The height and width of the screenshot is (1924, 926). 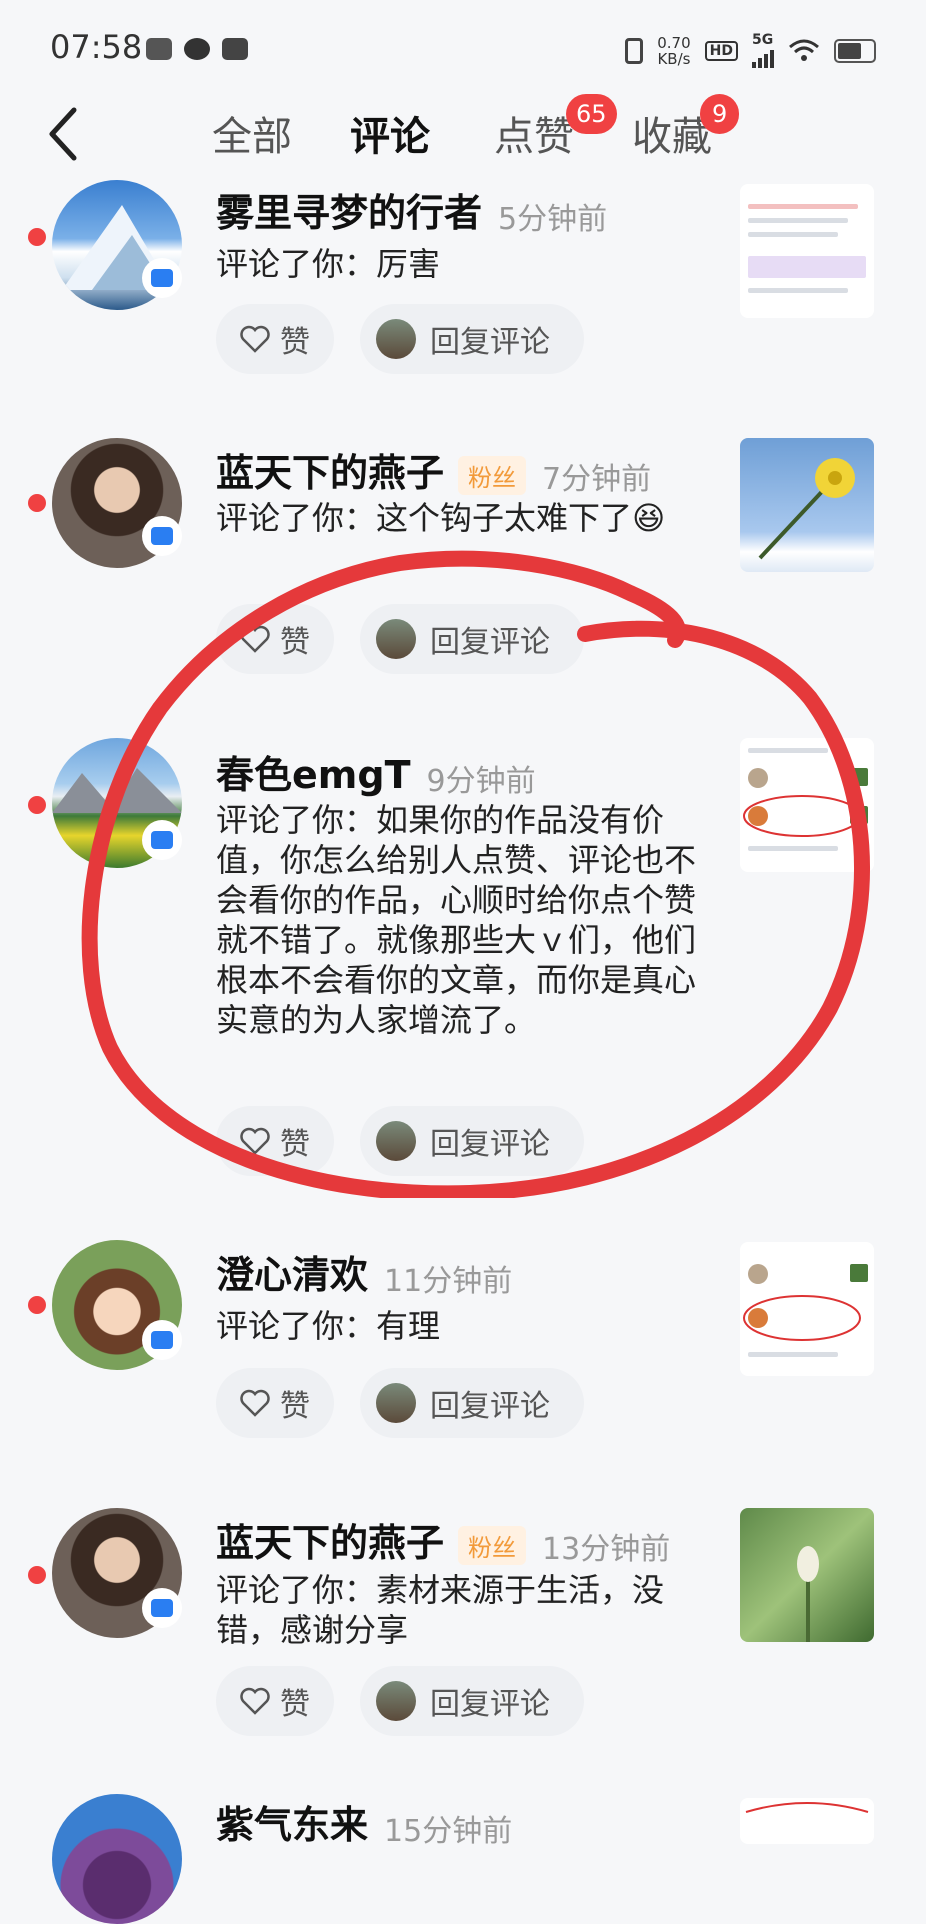 I want to click on username: 紫气东来, so click(x=292, y=1825).